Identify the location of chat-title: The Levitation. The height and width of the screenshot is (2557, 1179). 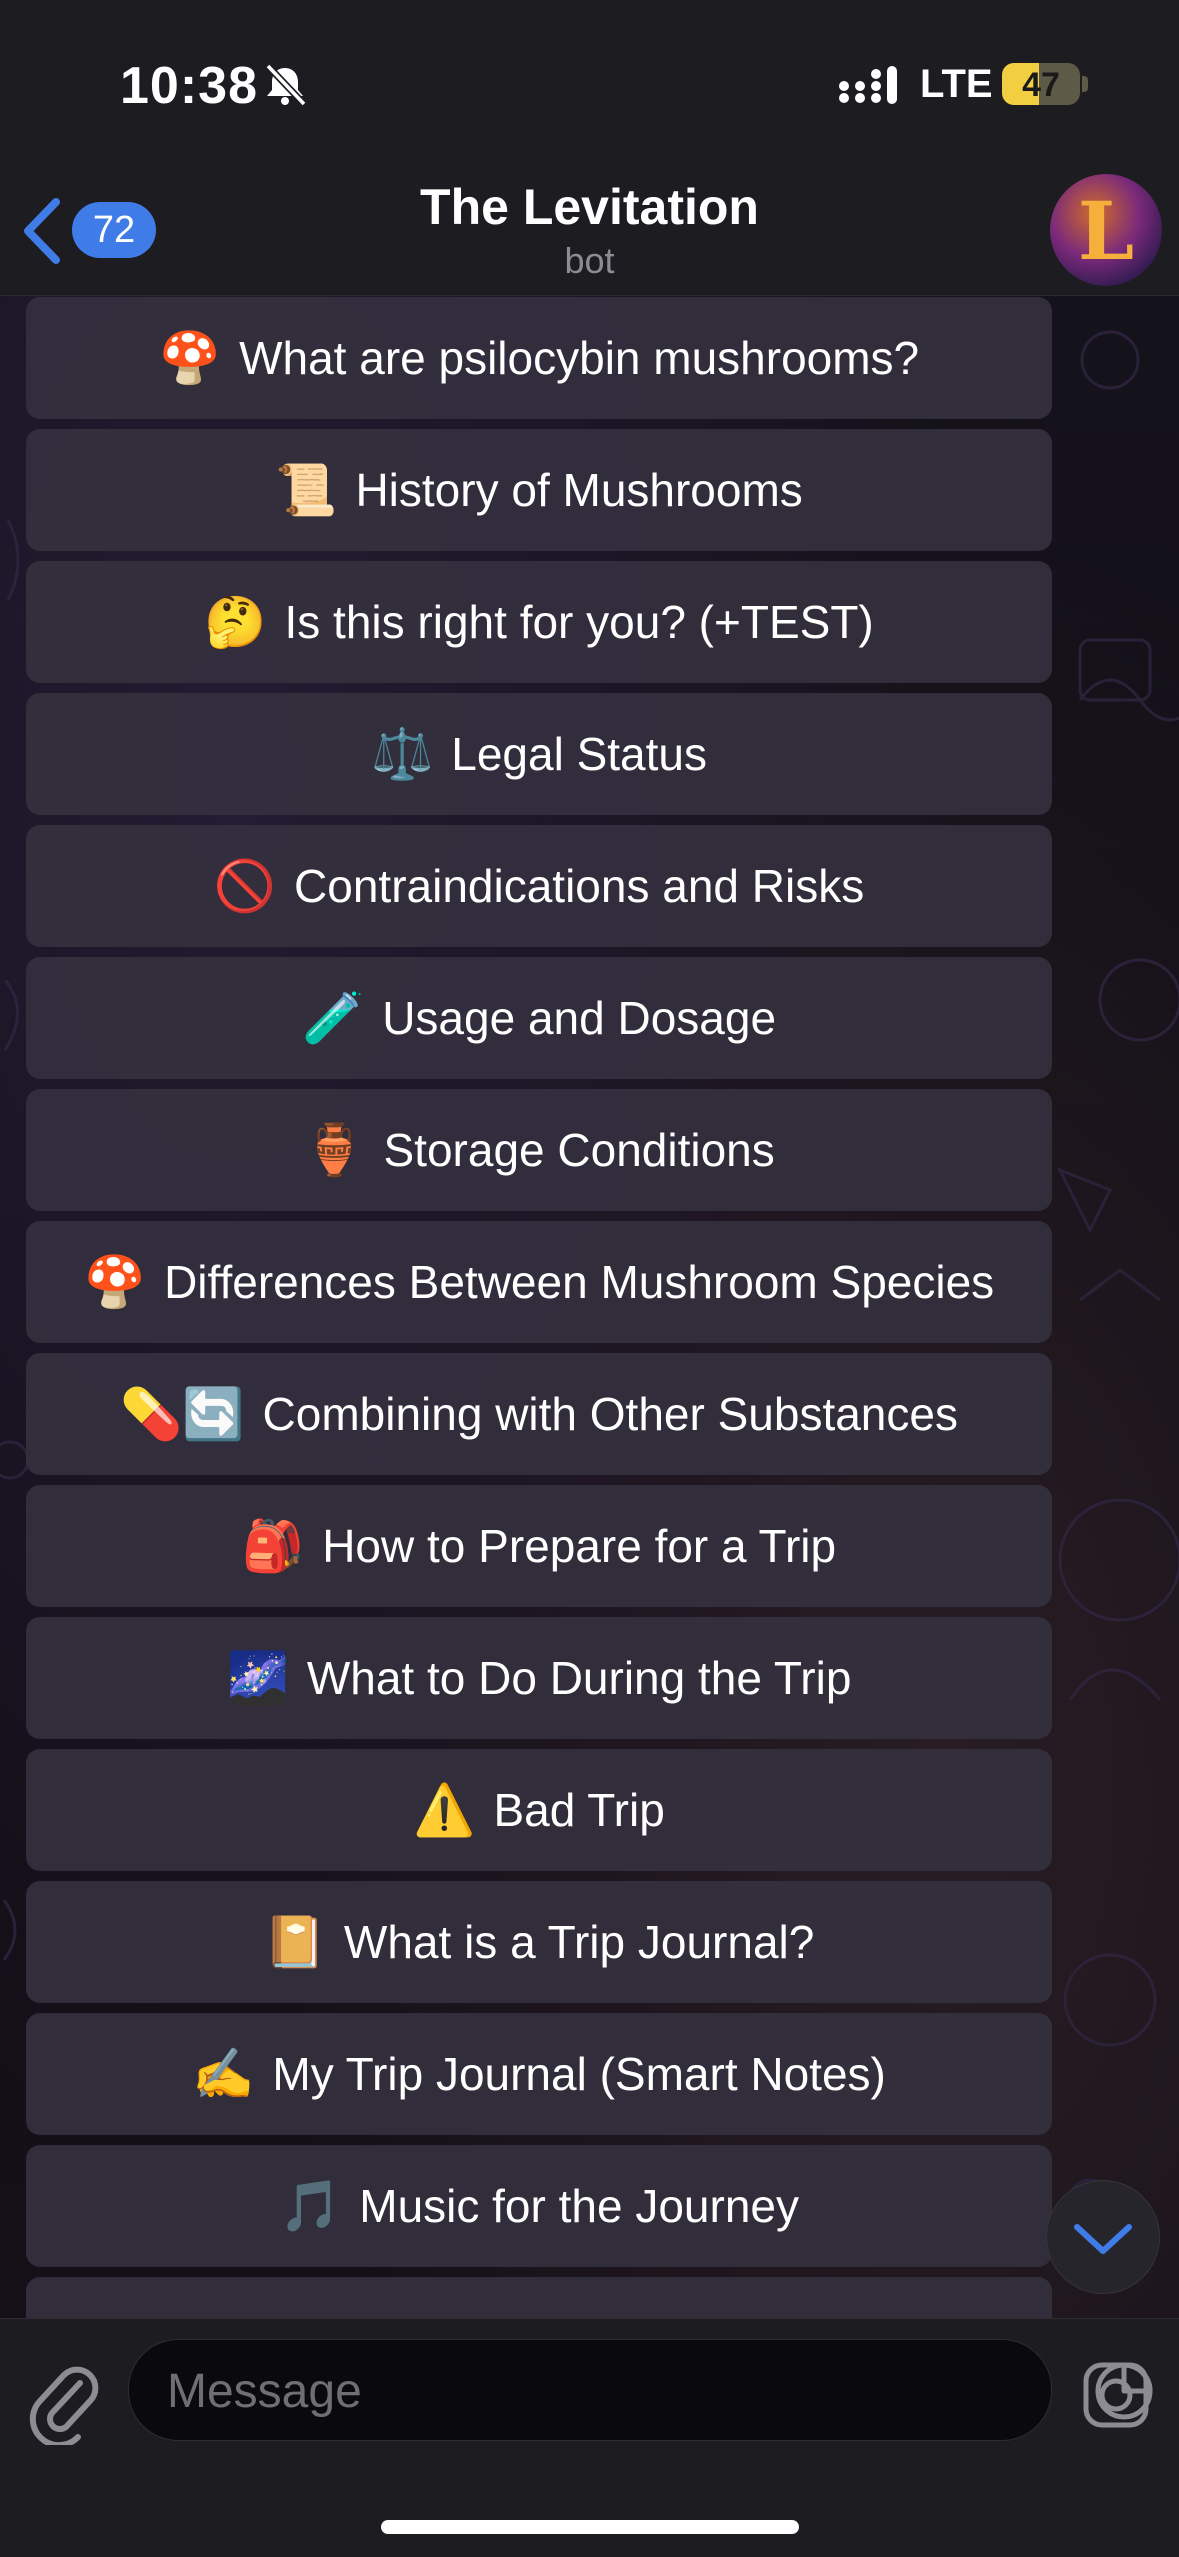
(589, 207).